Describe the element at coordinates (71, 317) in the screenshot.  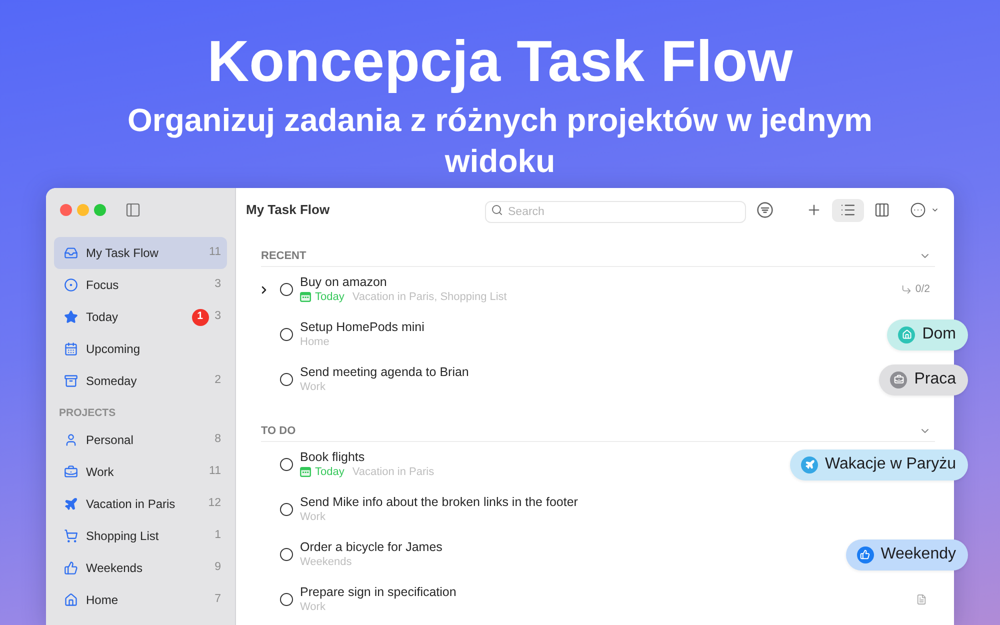
I see `star-icon` at that location.